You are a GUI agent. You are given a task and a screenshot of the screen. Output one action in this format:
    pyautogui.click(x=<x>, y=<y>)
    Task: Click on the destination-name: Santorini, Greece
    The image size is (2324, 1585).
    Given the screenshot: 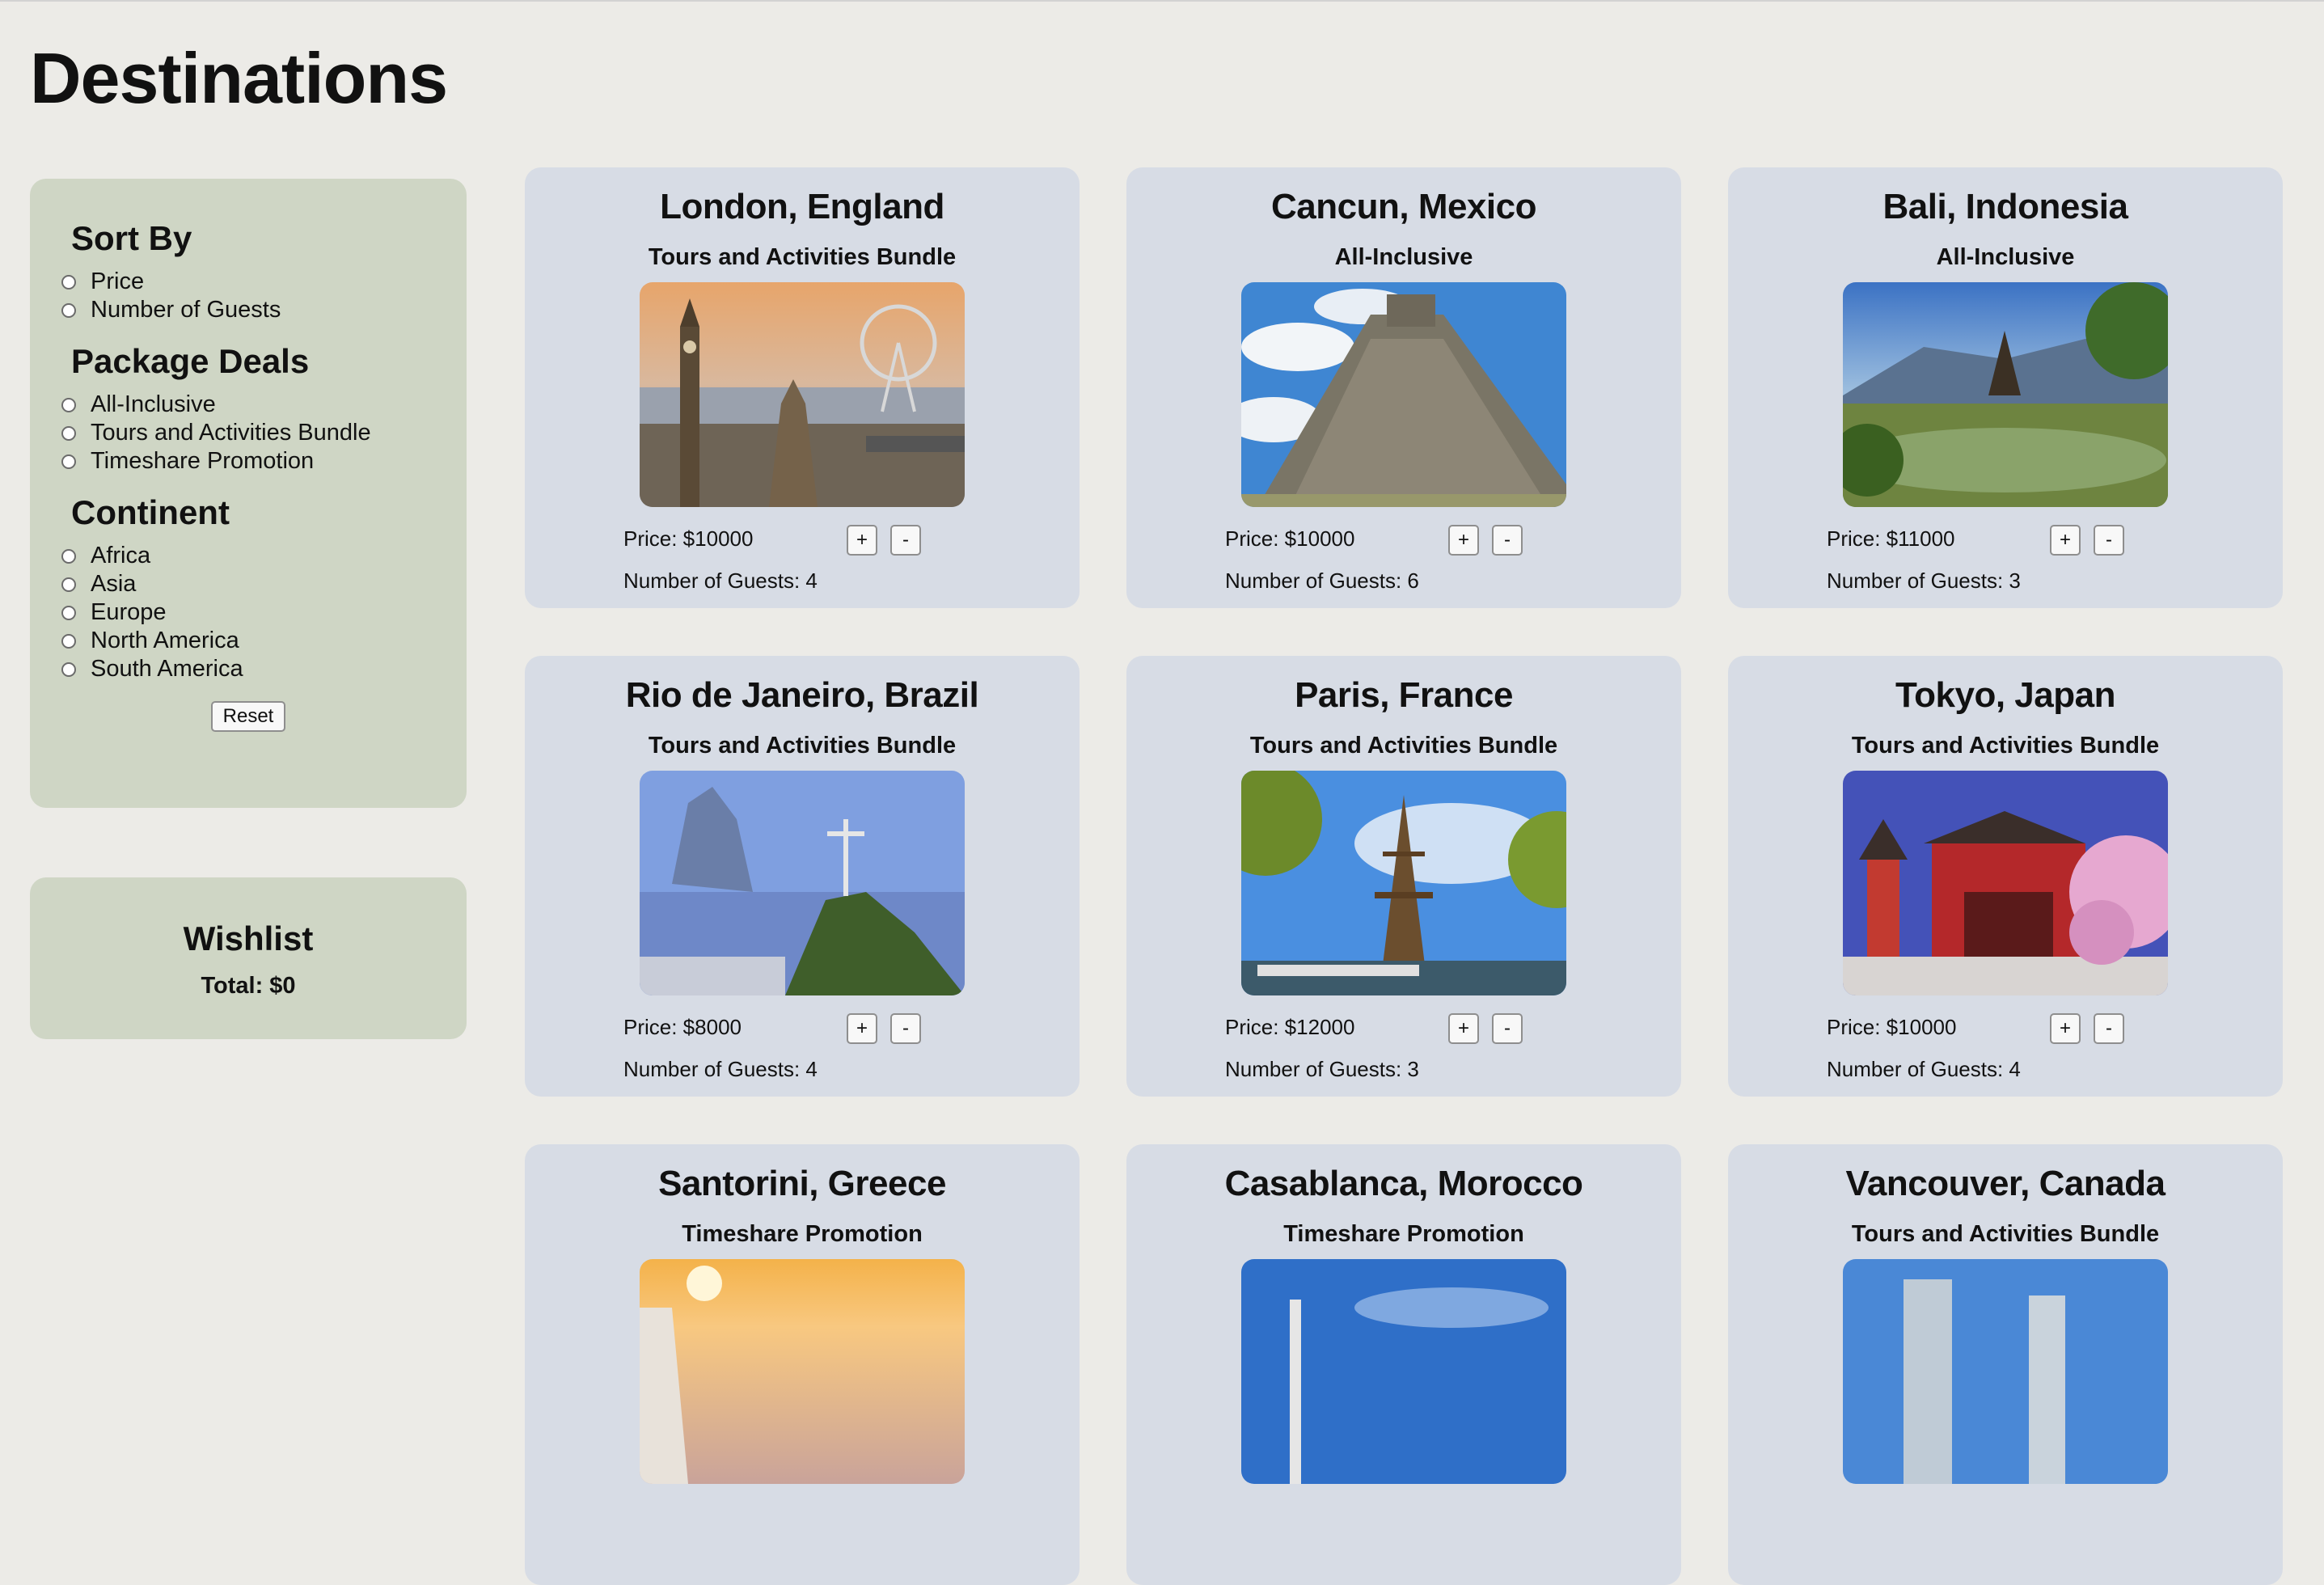 What is the action you would take?
    pyautogui.click(x=802, y=1183)
    